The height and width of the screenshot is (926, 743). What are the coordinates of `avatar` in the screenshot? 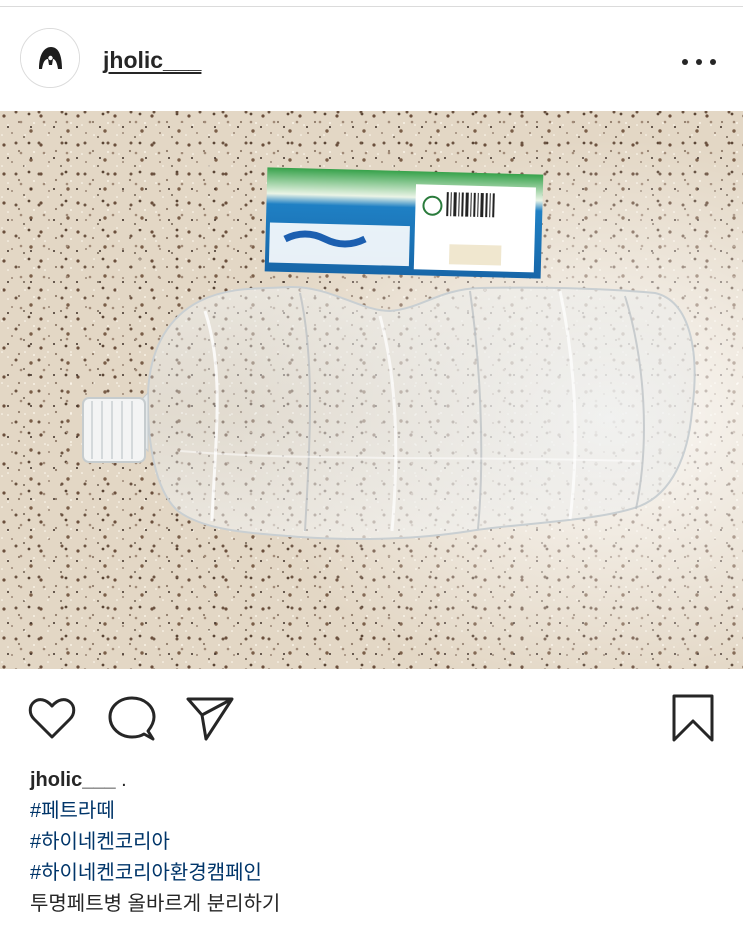 It's located at (50, 58).